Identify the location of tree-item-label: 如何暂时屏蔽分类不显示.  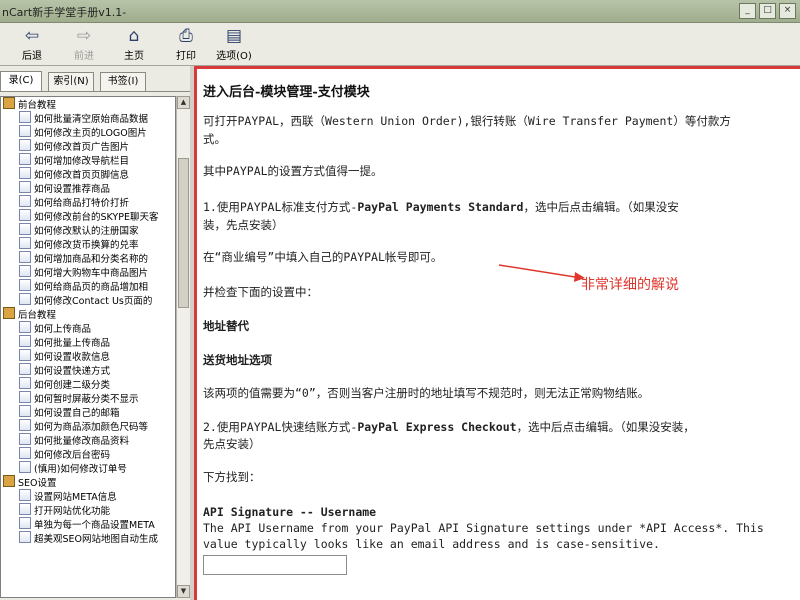
(86, 399).